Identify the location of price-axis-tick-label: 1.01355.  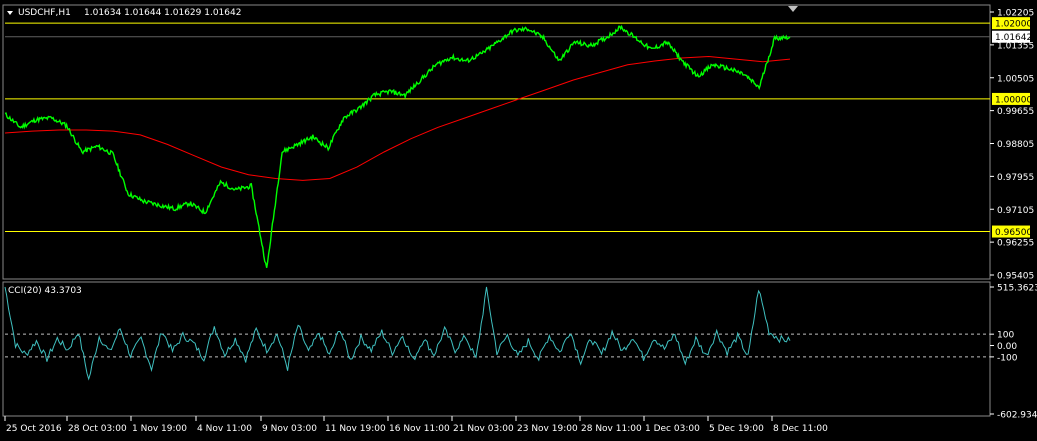
(1015, 46).